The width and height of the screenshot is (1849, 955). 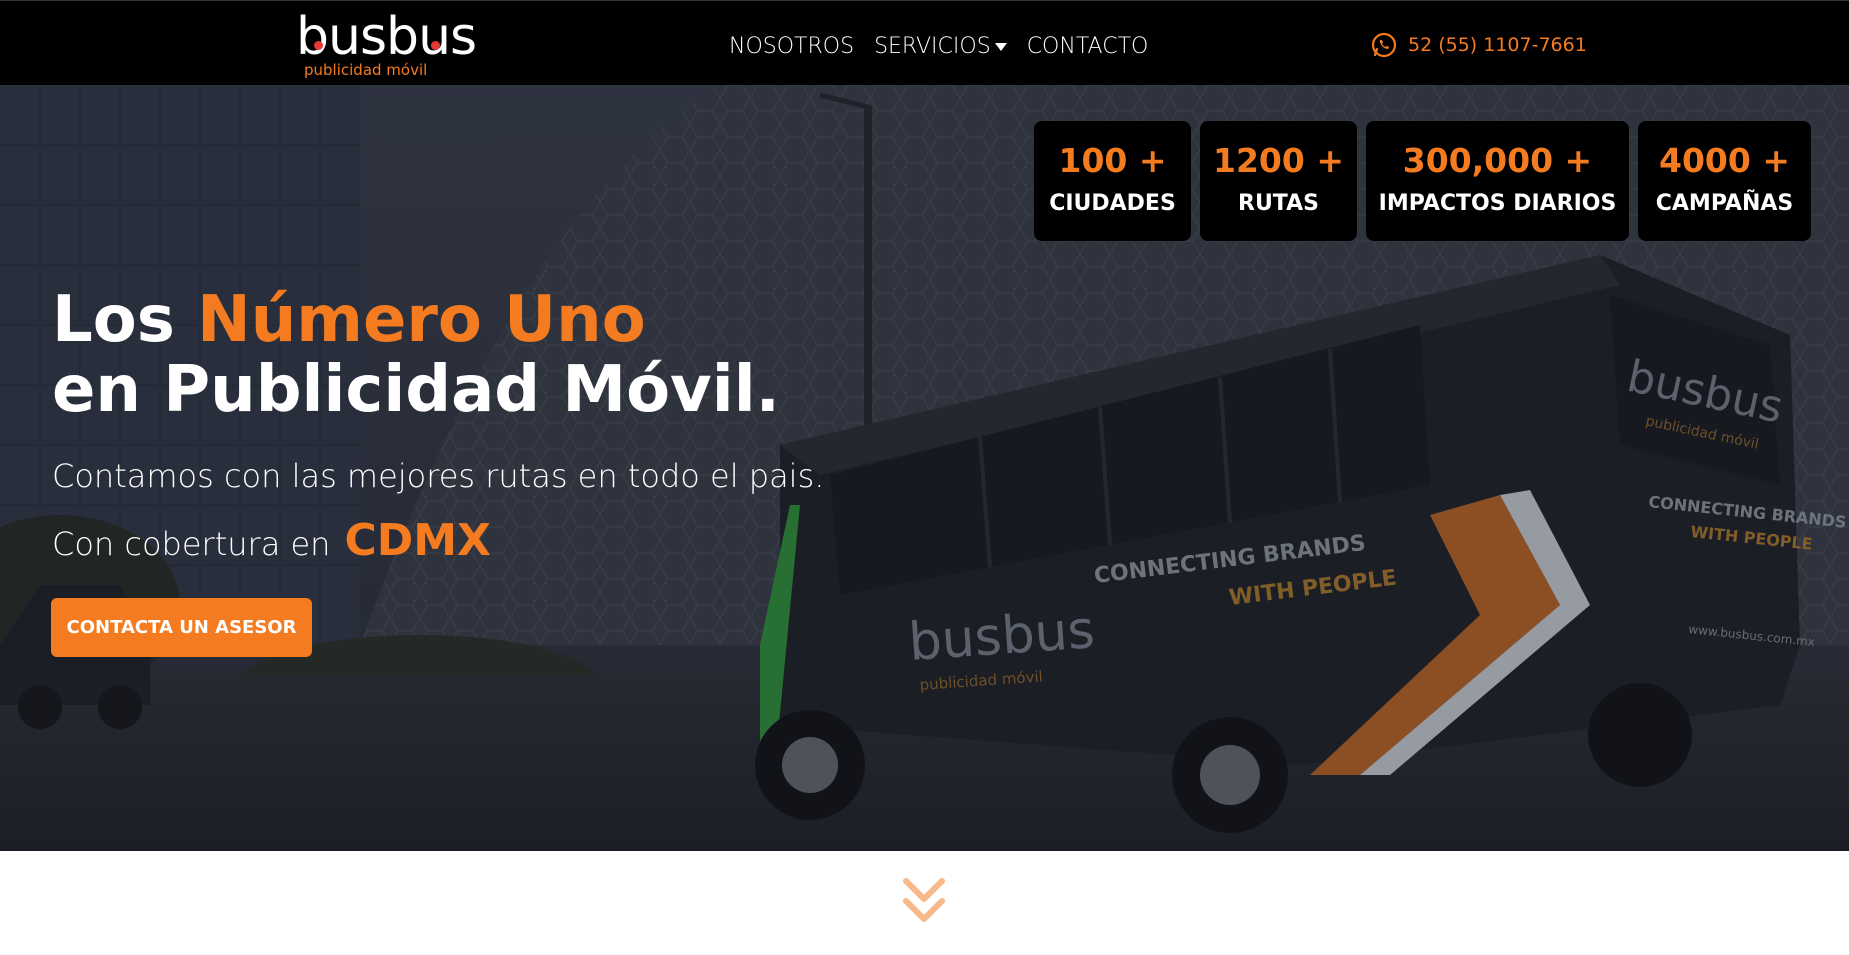 What do you see at coordinates (421, 320) in the screenshot?
I see `hero-headline-accent: Número Uno` at bounding box center [421, 320].